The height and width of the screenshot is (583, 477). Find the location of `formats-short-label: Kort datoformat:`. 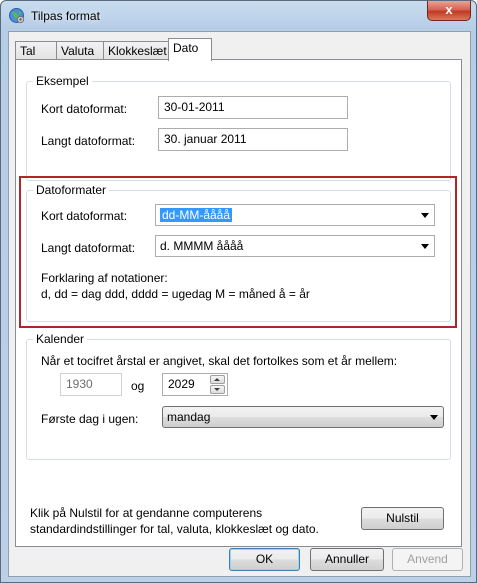

formats-short-label: Kort datoformat: is located at coordinates (84, 216).